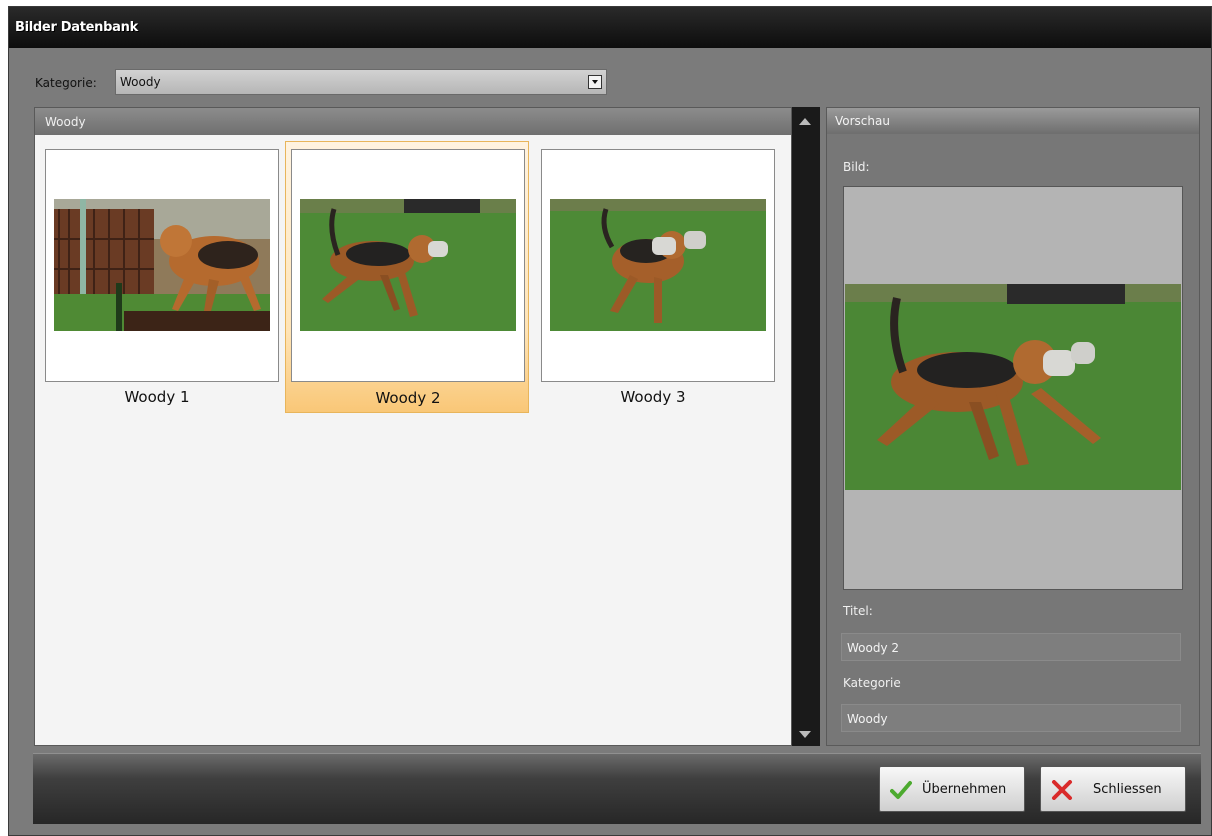 The image size is (1212, 836). Describe the element at coordinates (157, 397) in the screenshot. I see `gallery-item-caption: Woody 1` at that location.